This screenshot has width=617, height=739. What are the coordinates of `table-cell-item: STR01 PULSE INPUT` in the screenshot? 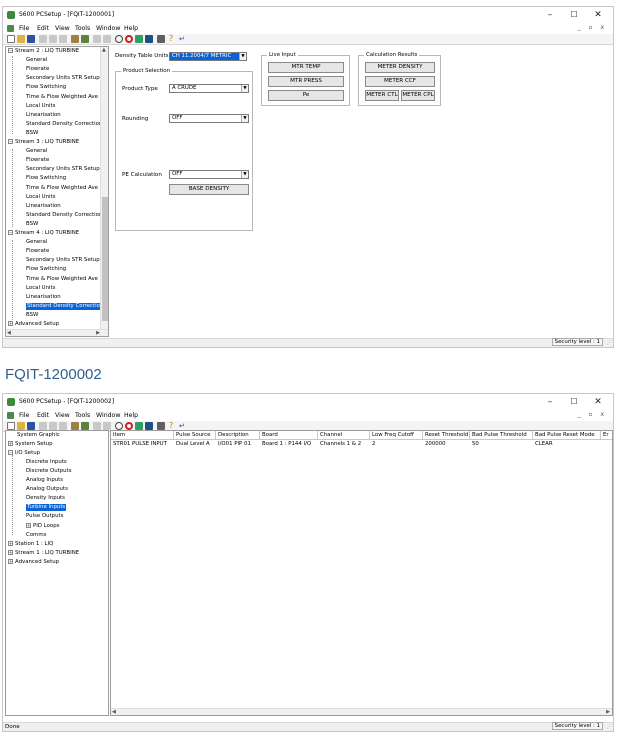 It's located at (142, 444).